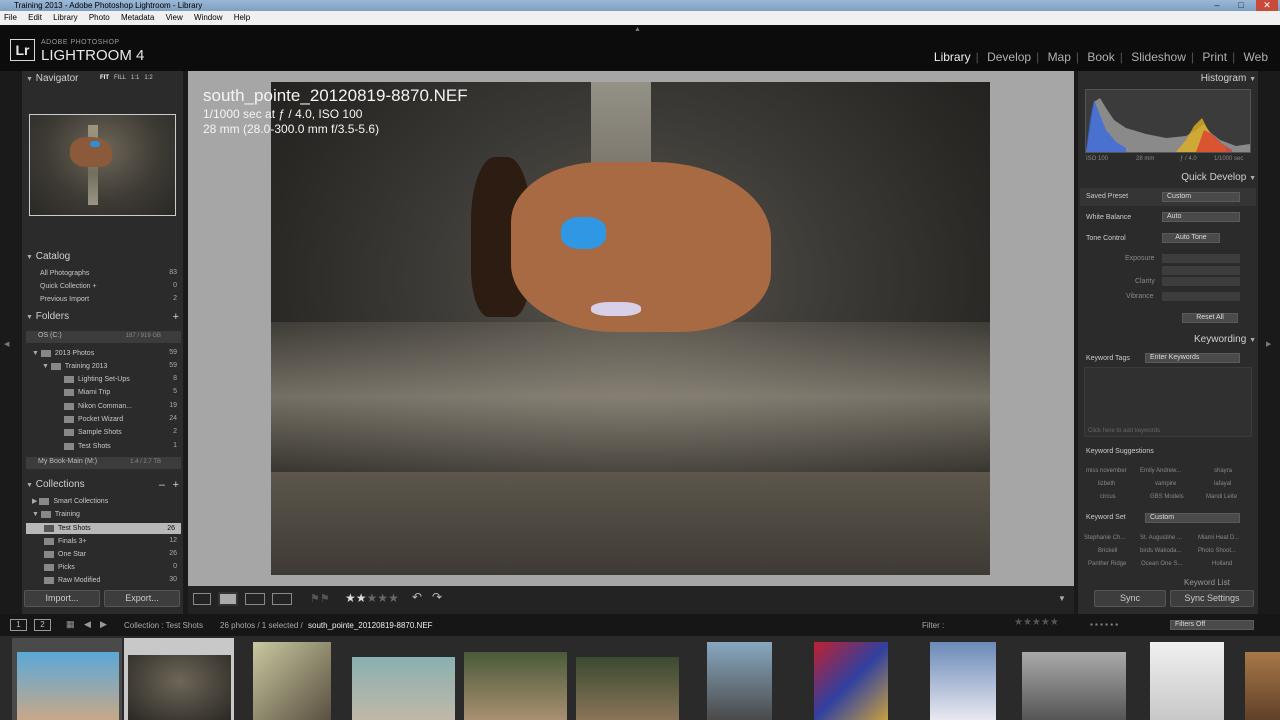 This screenshot has width=1280, height=720. I want to click on keyword-suggestion: miss november, so click(1106, 471).